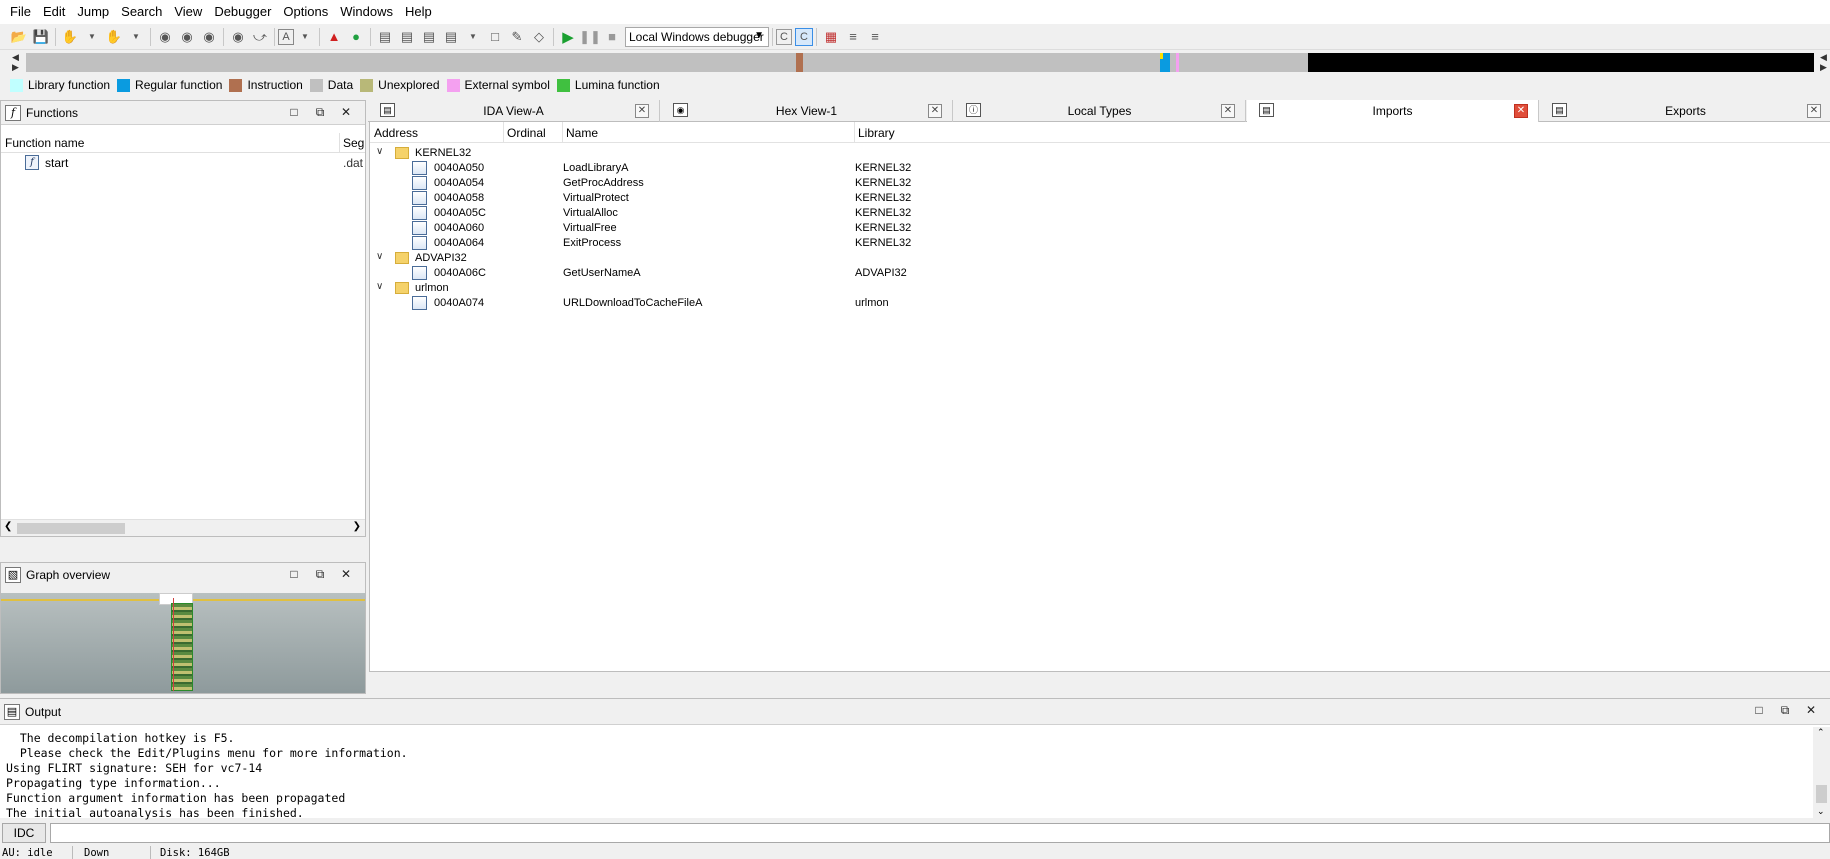 This screenshot has height=859, width=1830. Describe the element at coordinates (784, 36) in the screenshot. I see `pseudocode-icon: C` at that location.